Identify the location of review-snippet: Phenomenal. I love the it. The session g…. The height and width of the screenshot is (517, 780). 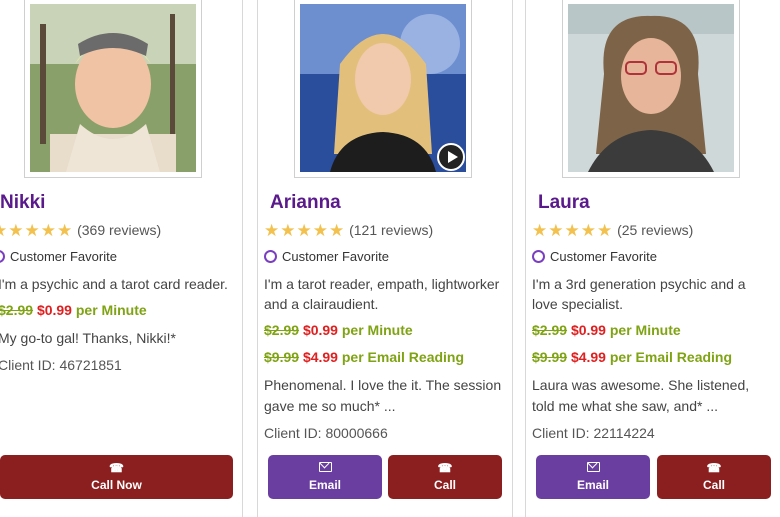
(383, 395).